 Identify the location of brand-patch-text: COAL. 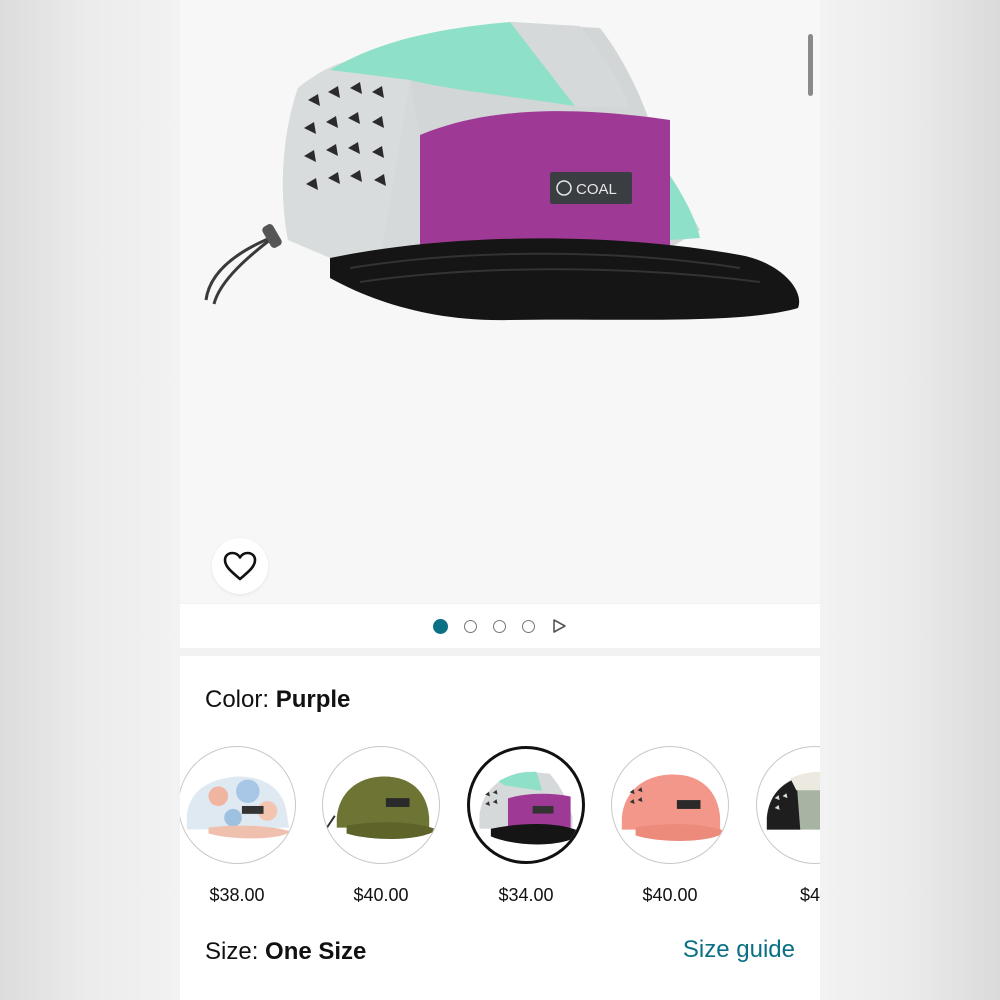
(596, 189).